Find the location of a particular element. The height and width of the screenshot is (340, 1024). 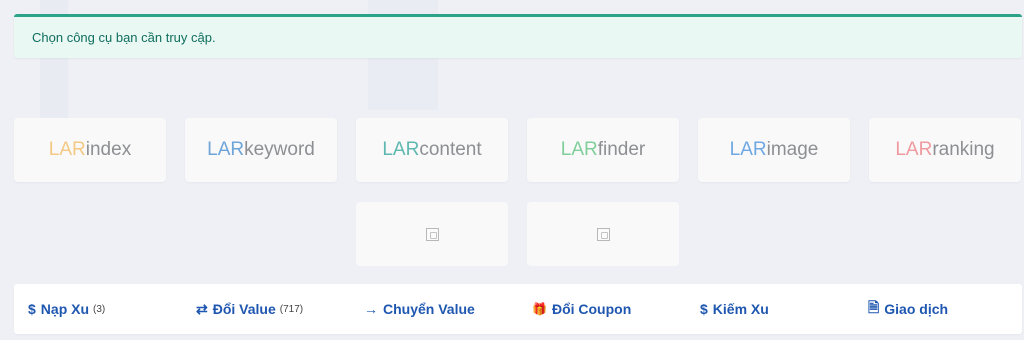

notice-banner: Chọn công cụ bạn cần truy cập. is located at coordinates (518, 36).